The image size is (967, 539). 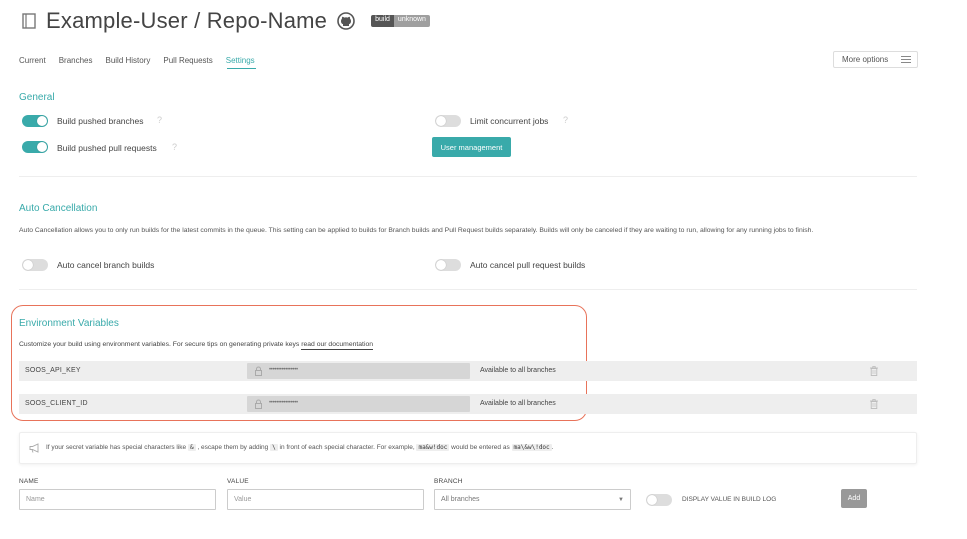 I want to click on repo-header: Example-User / Repo-Name build unknown, so click(x=226, y=21).